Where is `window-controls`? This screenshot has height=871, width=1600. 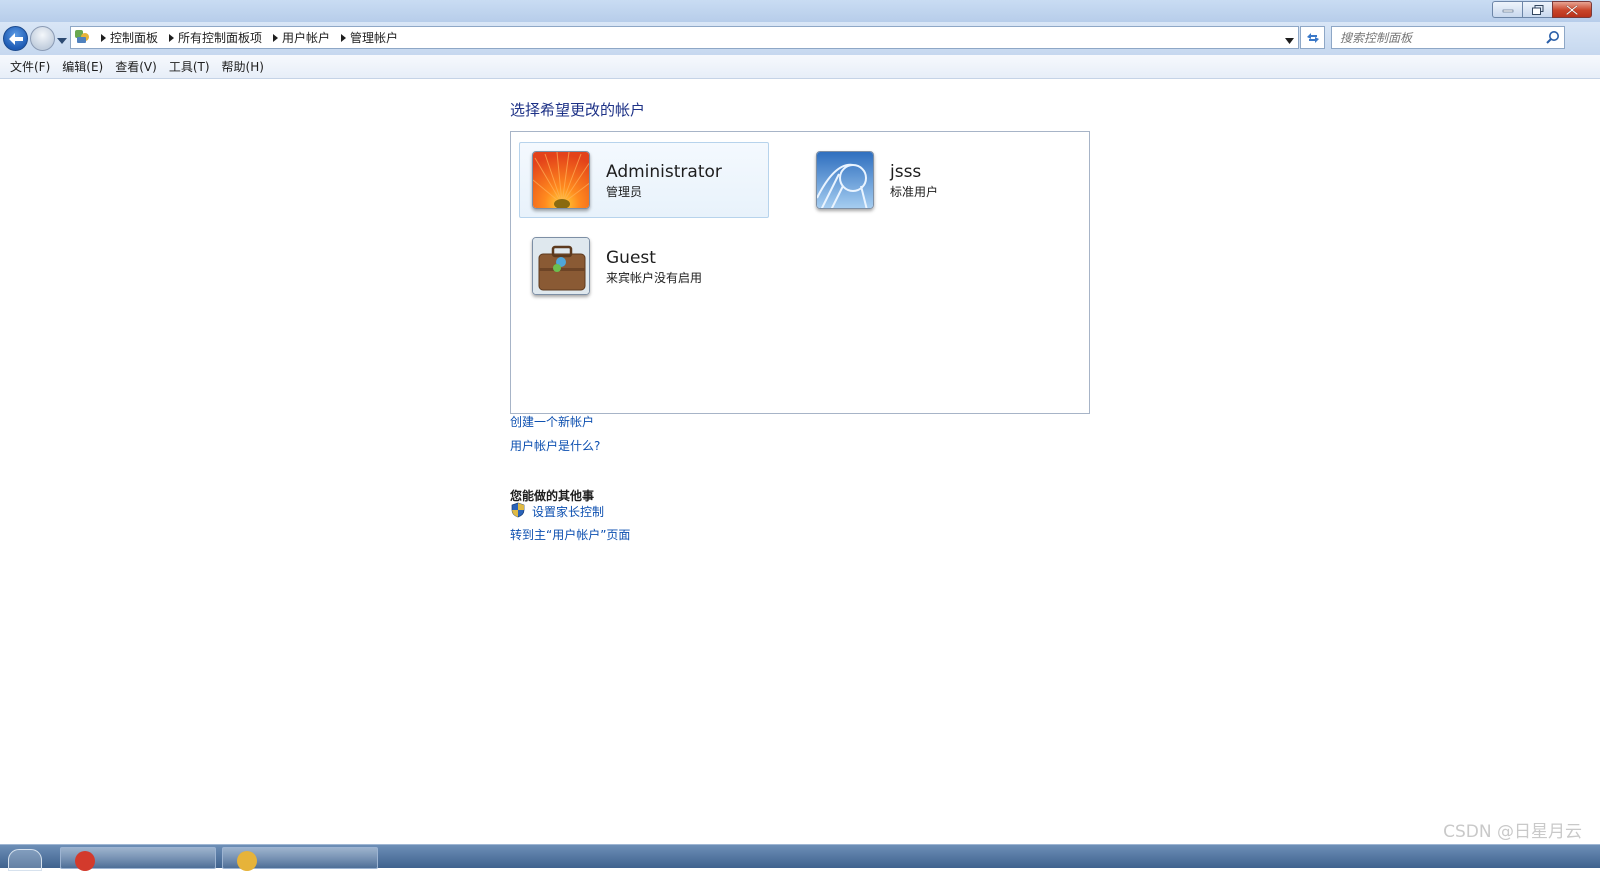
window-controls is located at coordinates (1542, 9).